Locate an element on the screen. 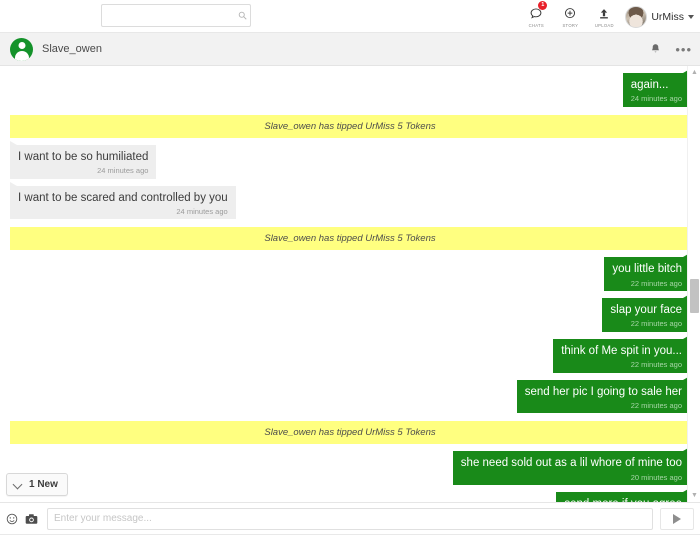 This screenshot has height=535, width=700. top-navigation-bar: 1 CHATS STORY UPLOAD UrMiss is located at coordinates (350, 16).